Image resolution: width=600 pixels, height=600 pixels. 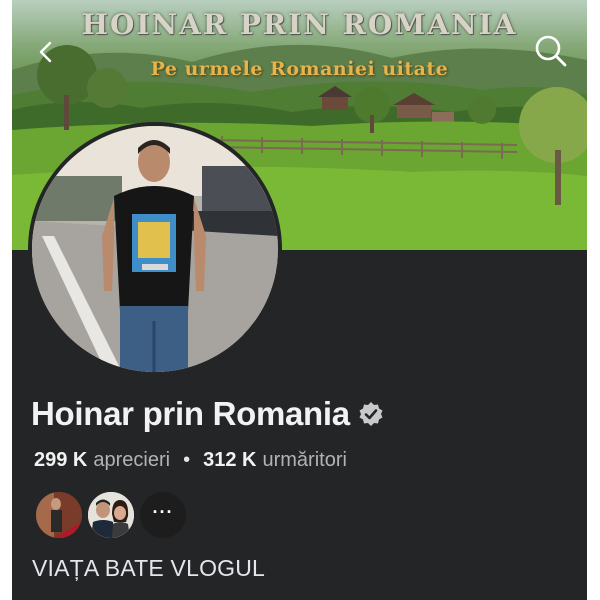 I want to click on followers-label: urmăritori, so click(x=304, y=460).